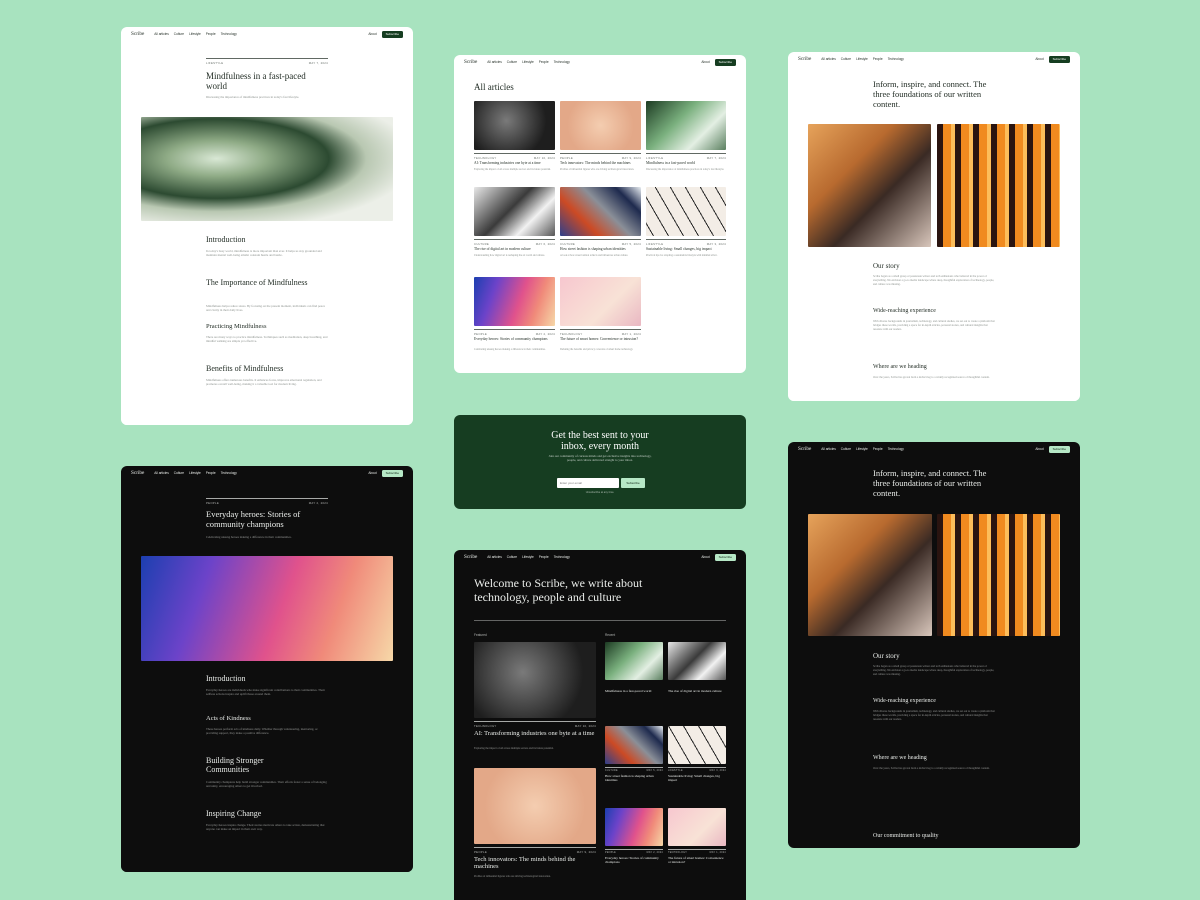 Image resolution: width=1200 pixels, height=900 pixels. What do you see at coordinates (634, 691) in the screenshot?
I see `recent-article-title: Mindfulness in a fast-paced world` at bounding box center [634, 691].